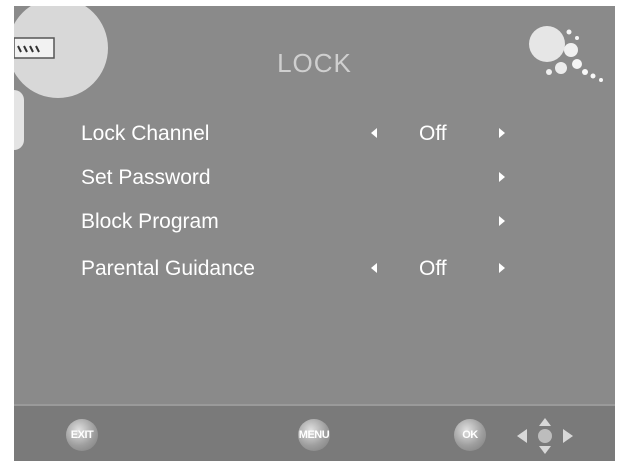 This screenshot has height=468, width=621. Describe the element at coordinates (150, 221) in the screenshot. I see `menu-item-label: Block Program` at that location.